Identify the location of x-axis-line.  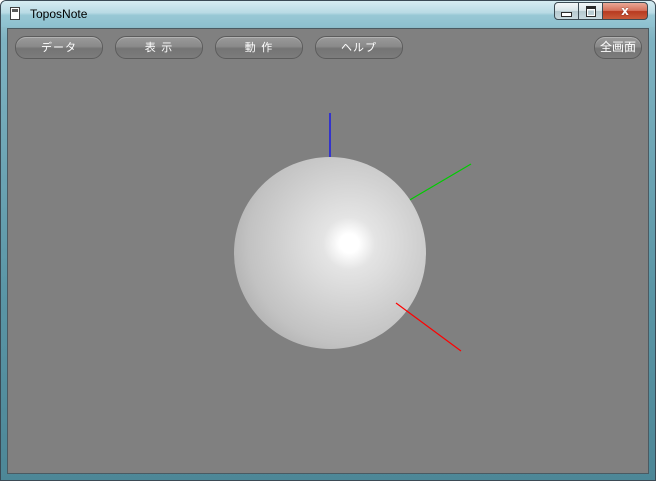
(428, 327).